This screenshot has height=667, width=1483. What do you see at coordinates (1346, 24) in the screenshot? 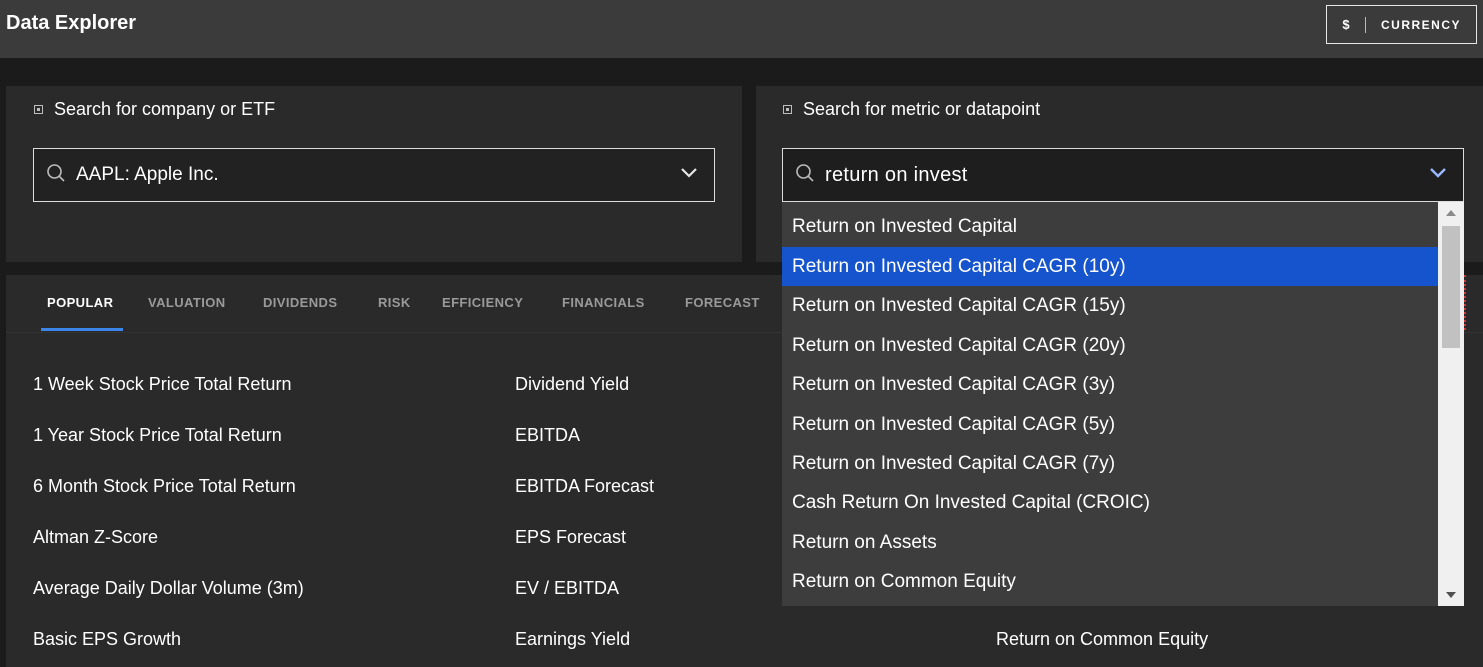
I see `currency-symbol: $` at bounding box center [1346, 24].